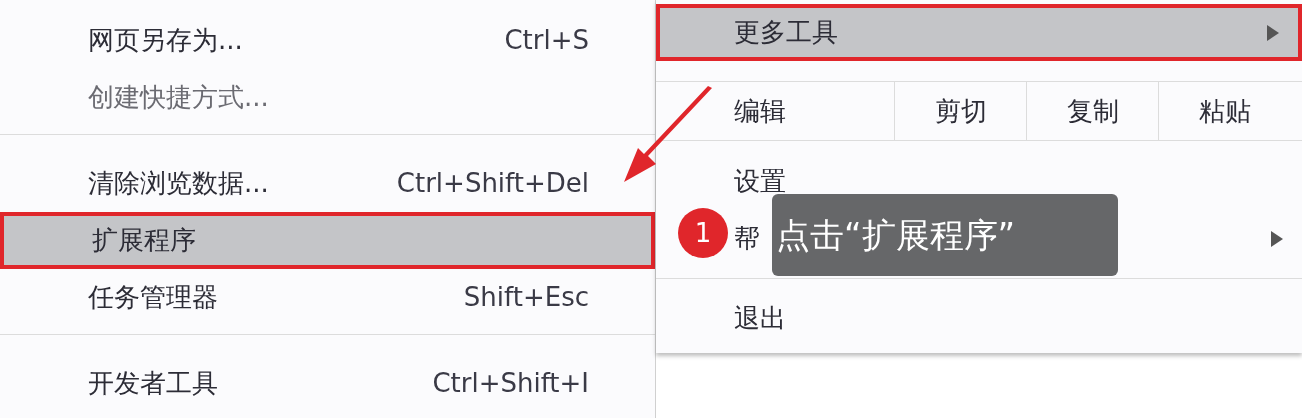  What do you see at coordinates (492, 183) in the screenshot?
I see `shortcut-text: Ctrl+Shift+Del` at bounding box center [492, 183].